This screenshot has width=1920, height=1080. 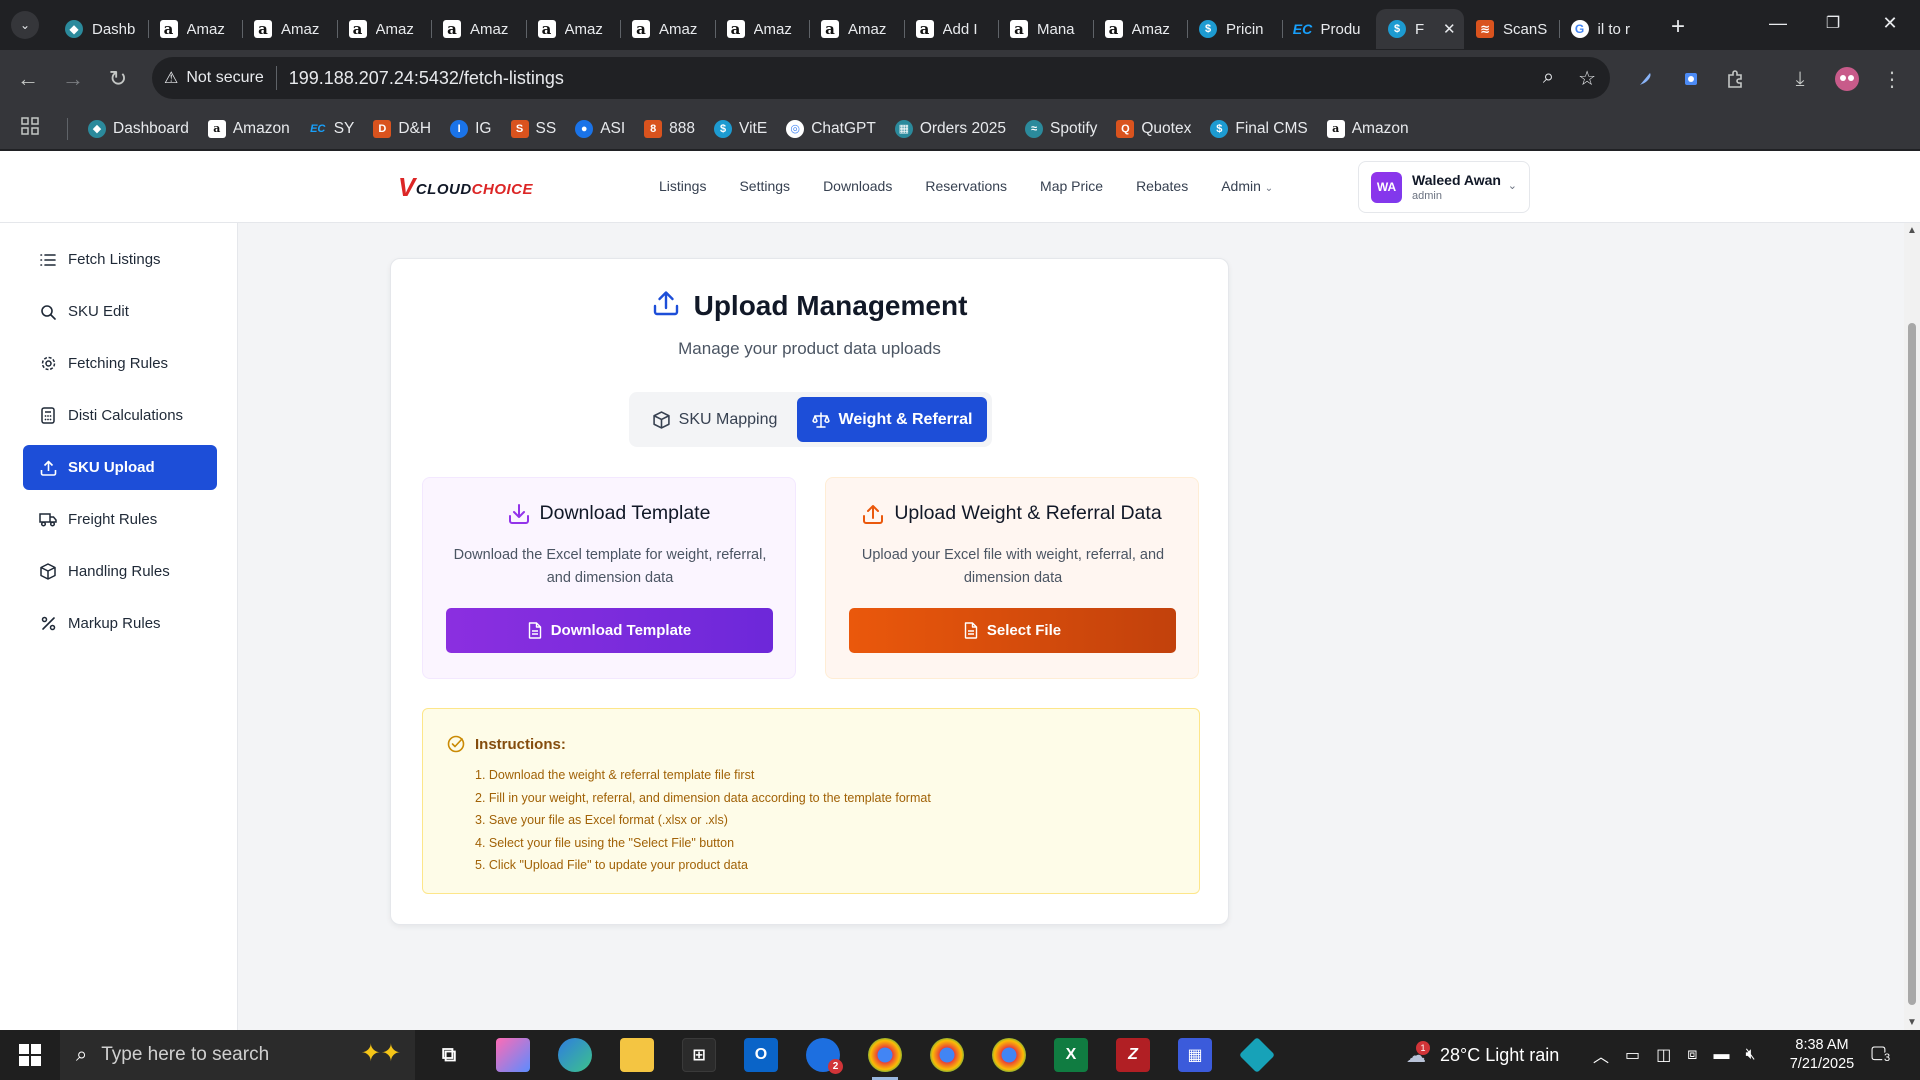 I want to click on scrollbar-thumb, so click(x=1912, y=664).